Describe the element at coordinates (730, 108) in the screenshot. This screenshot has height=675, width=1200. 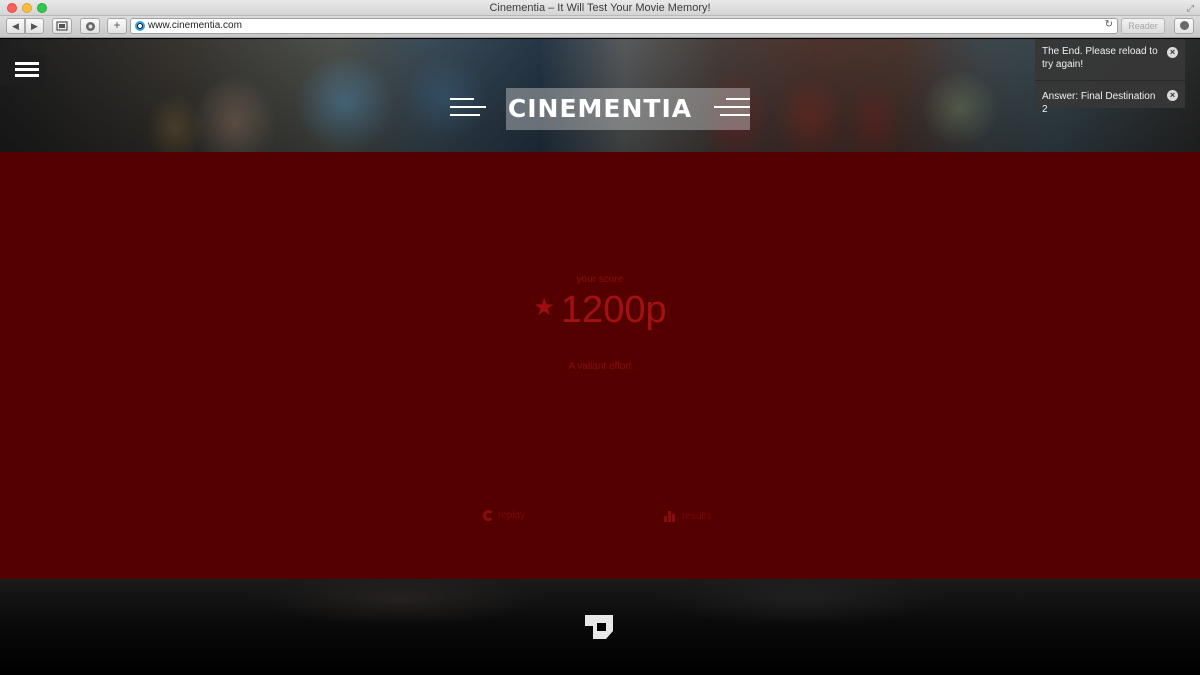
I see `logo-lines-right` at that location.